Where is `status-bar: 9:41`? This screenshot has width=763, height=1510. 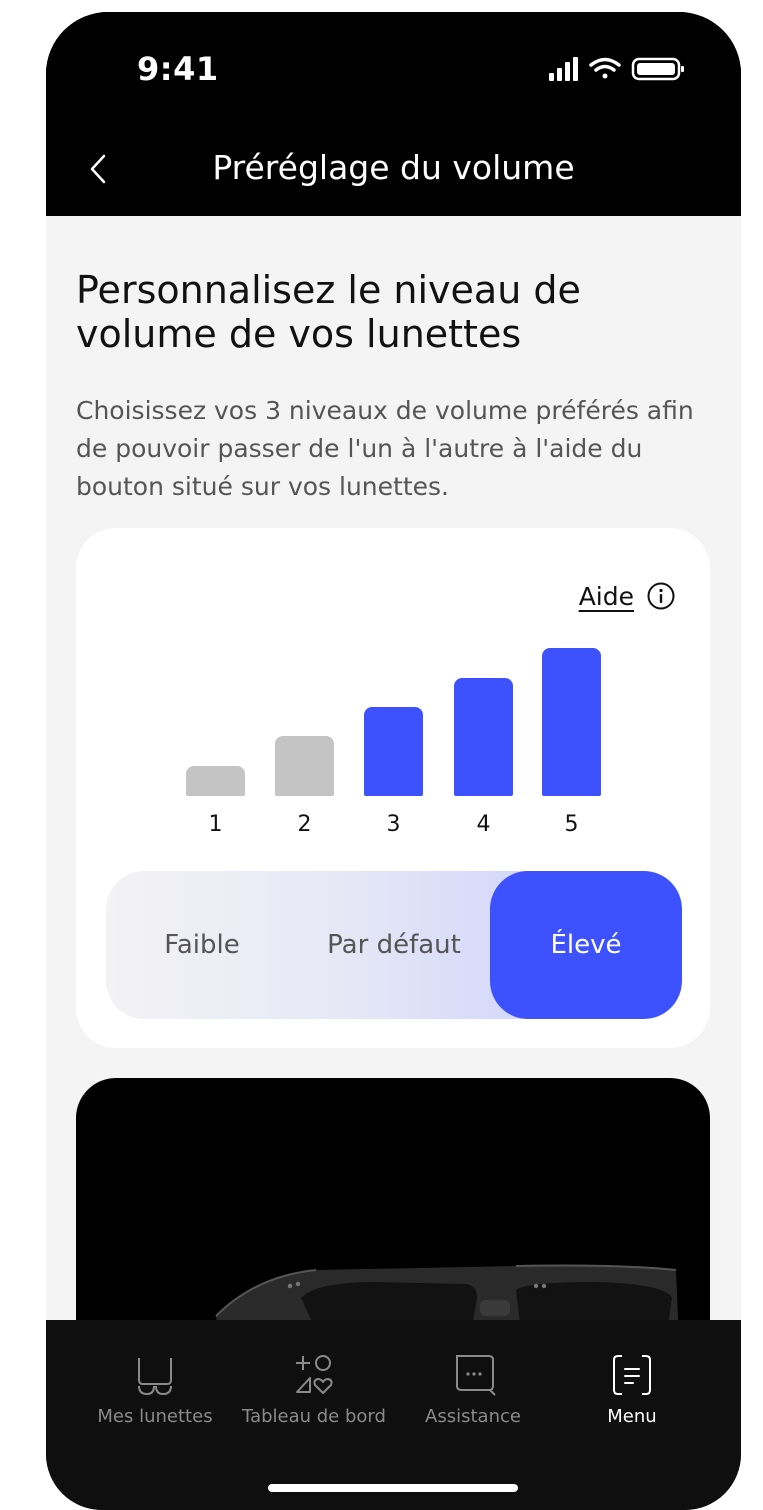
status-bar: 9:41 is located at coordinates (393, 67).